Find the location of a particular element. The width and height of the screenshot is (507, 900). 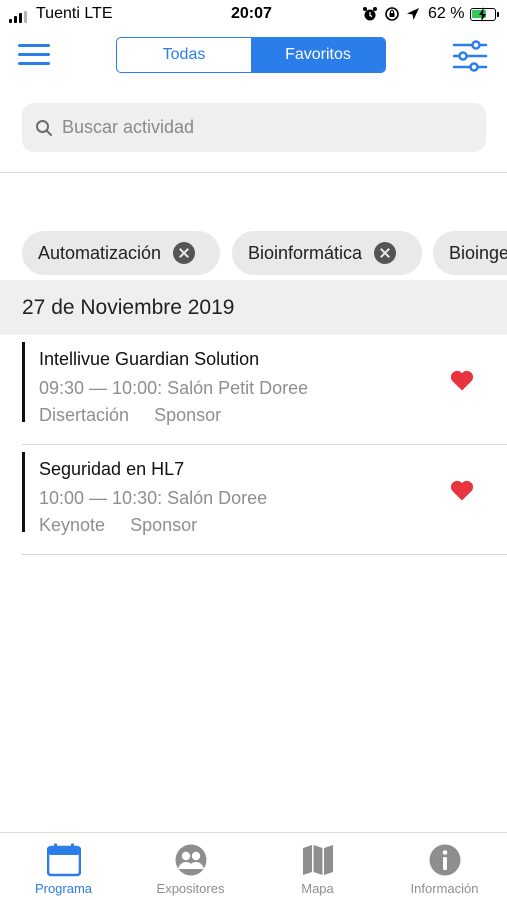

search-icon is located at coordinates (44, 127).